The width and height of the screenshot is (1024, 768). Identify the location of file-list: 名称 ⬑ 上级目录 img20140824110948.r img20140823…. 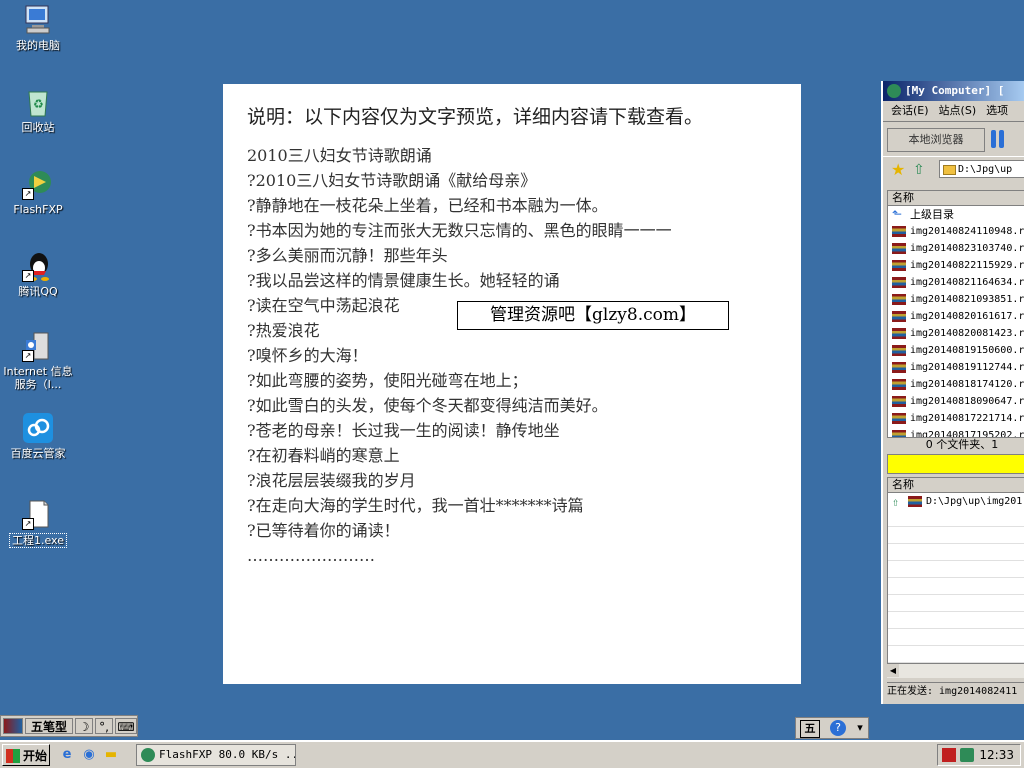
(955, 314).